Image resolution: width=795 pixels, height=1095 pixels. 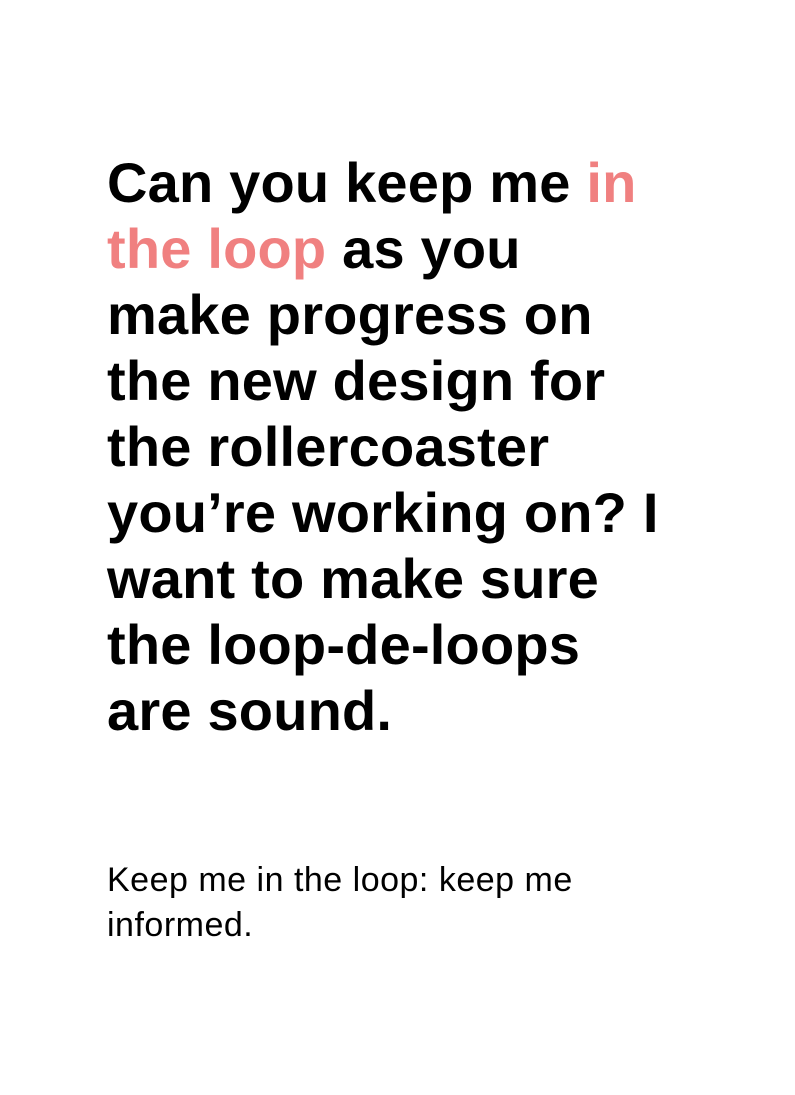 I want to click on idiom-highlight: the loop, so click(x=217, y=248).